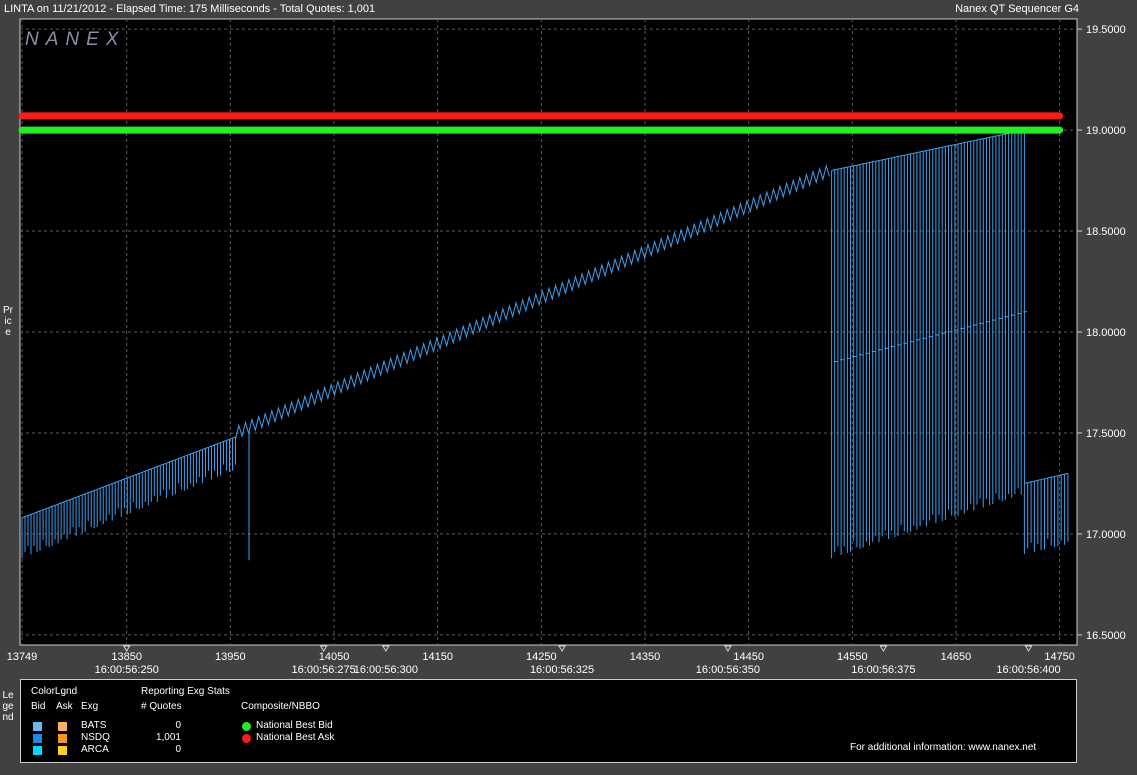 Image resolution: width=1137 pixels, height=775 pixels. Describe the element at coordinates (246, 738) in the screenshot. I see `national-best-ask-dot-icon` at that location.